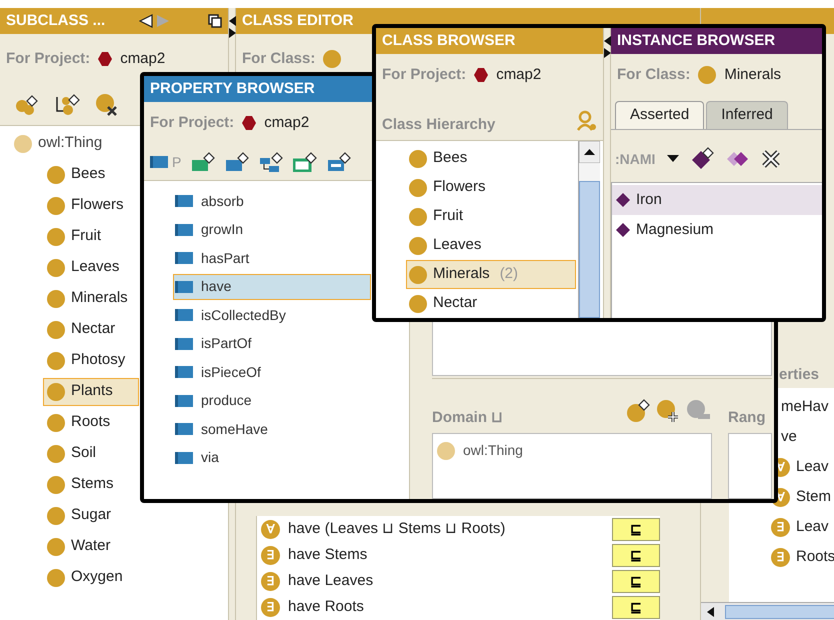 Image resolution: width=834 pixels, height=620 pixels. I want to click on property-name: growIn, so click(222, 230).